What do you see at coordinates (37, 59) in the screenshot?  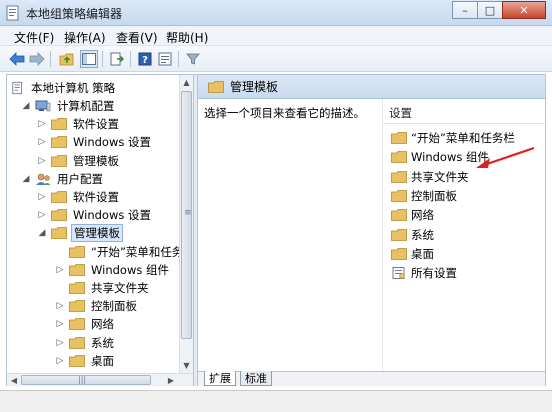 I see `forward-arrow-icon` at bounding box center [37, 59].